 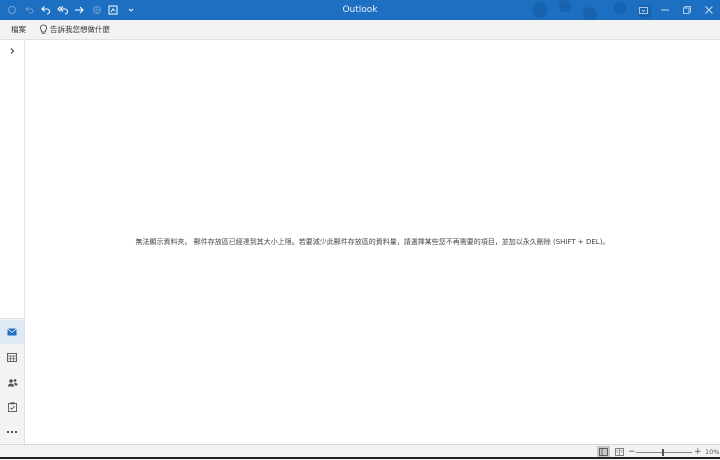 I want to click on nav-tasks, so click(x=12, y=407).